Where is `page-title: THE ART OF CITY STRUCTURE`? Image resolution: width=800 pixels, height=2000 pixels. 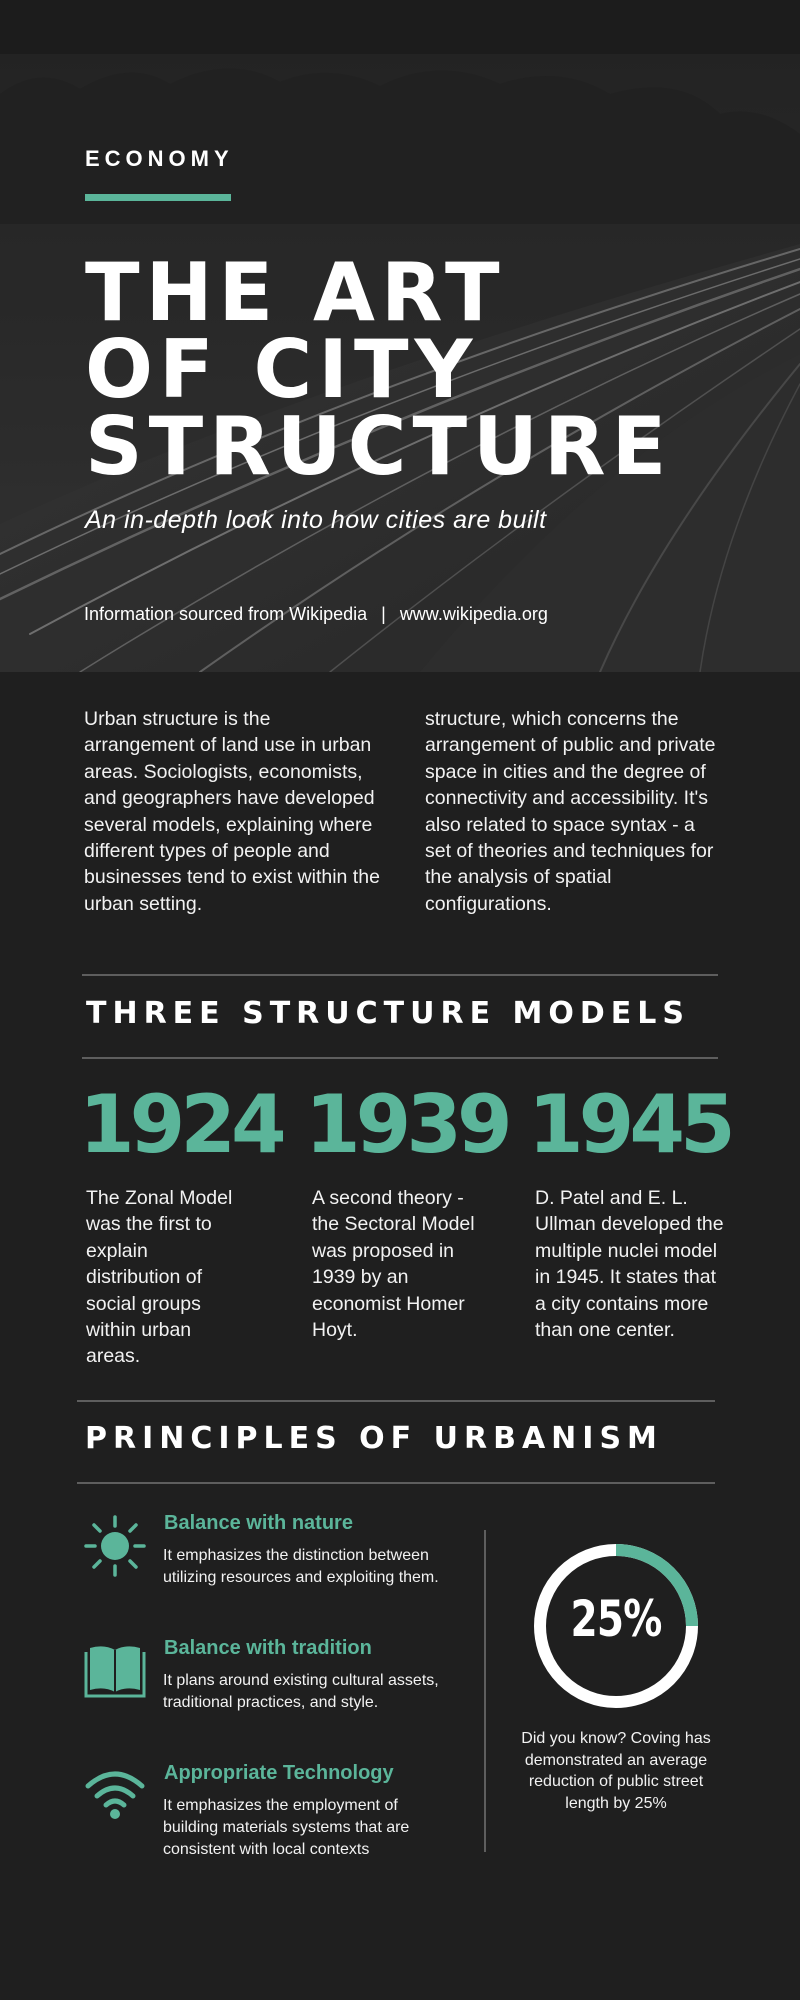
page-title: THE ART OF CITY STRUCTURE is located at coordinates (395, 369).